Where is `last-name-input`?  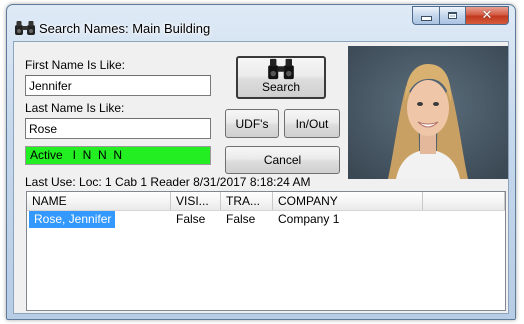
last-name-input is located at coordinates (118, 128).